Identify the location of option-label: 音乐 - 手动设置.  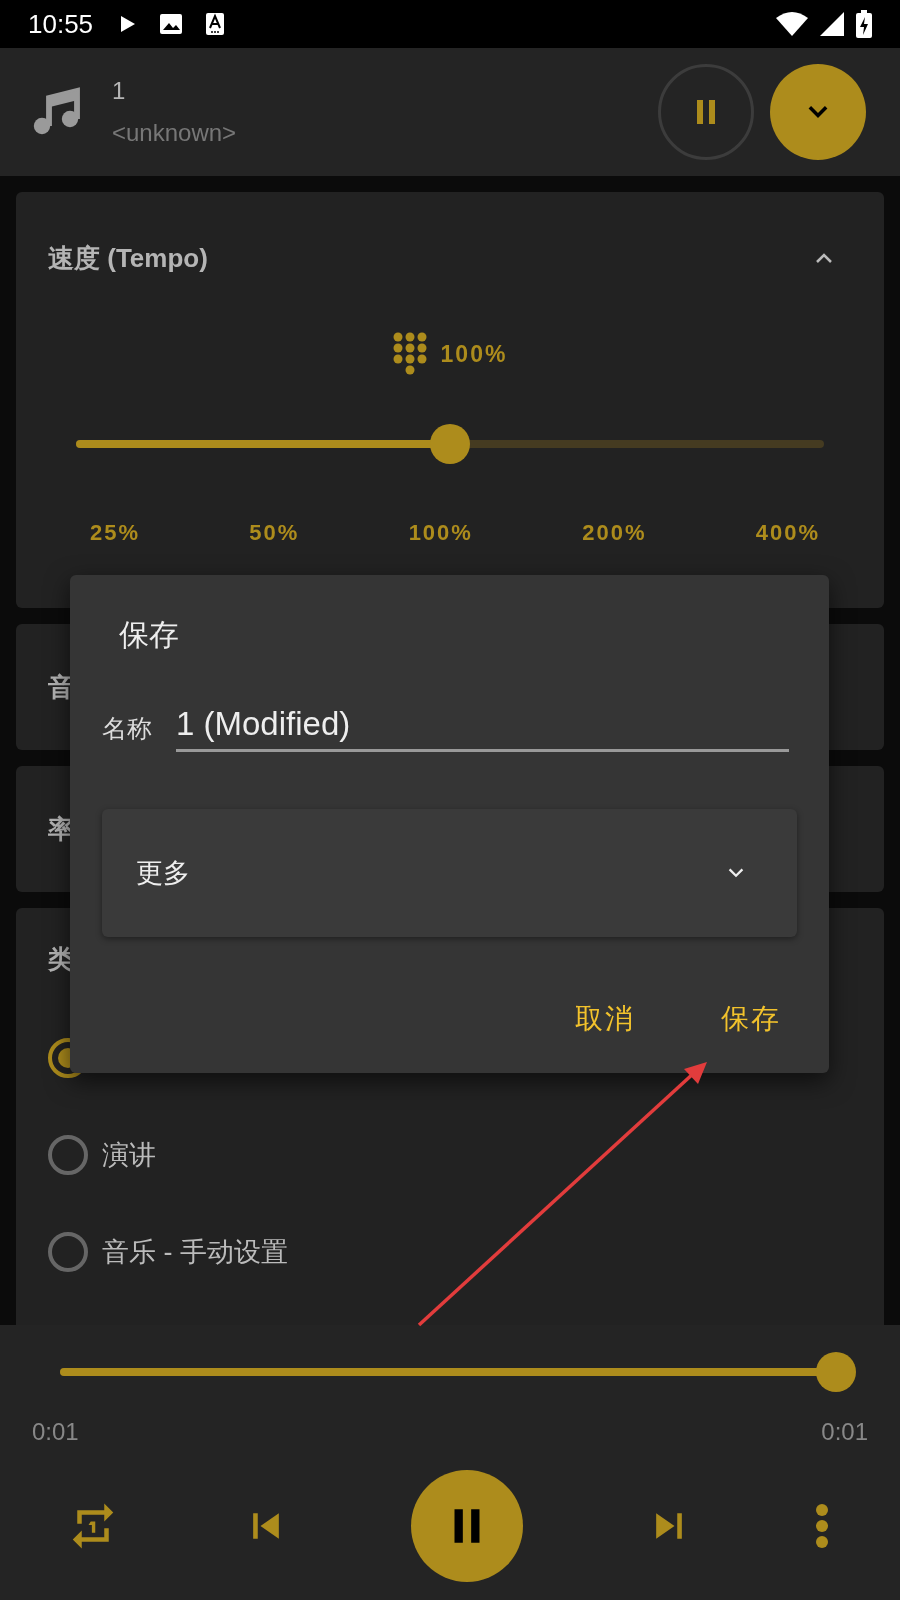
(195, 1252).